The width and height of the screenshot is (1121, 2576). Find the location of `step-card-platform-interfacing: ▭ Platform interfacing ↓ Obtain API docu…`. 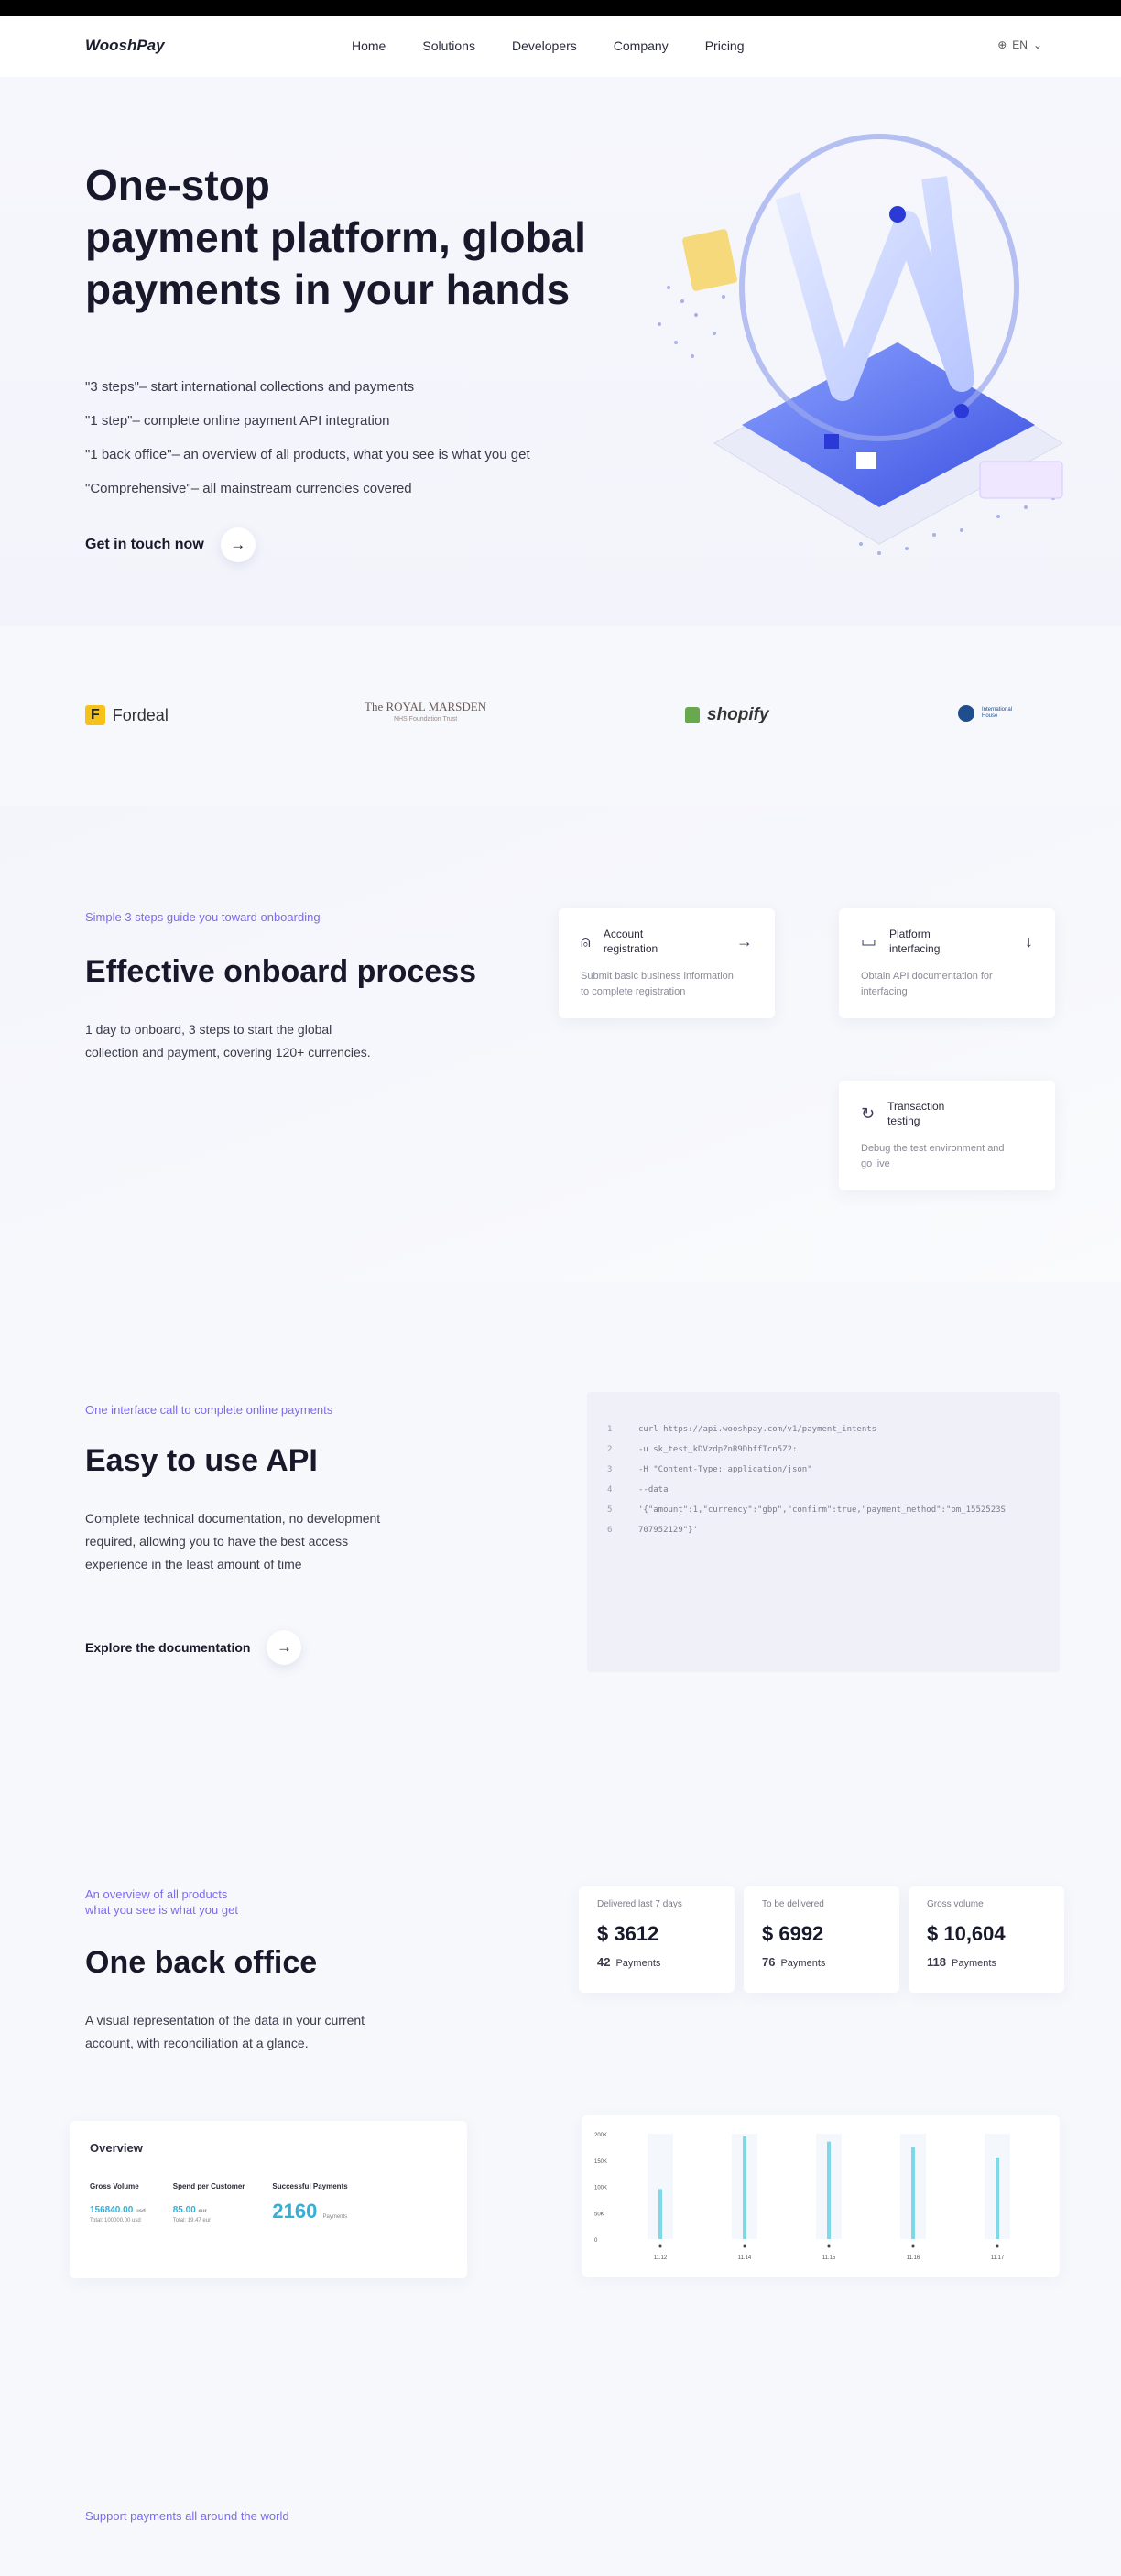

step-card-platform-interfacing: ▭ Platform interfacing ↓ Obtain API docu… is located at coordinates (947, 963).